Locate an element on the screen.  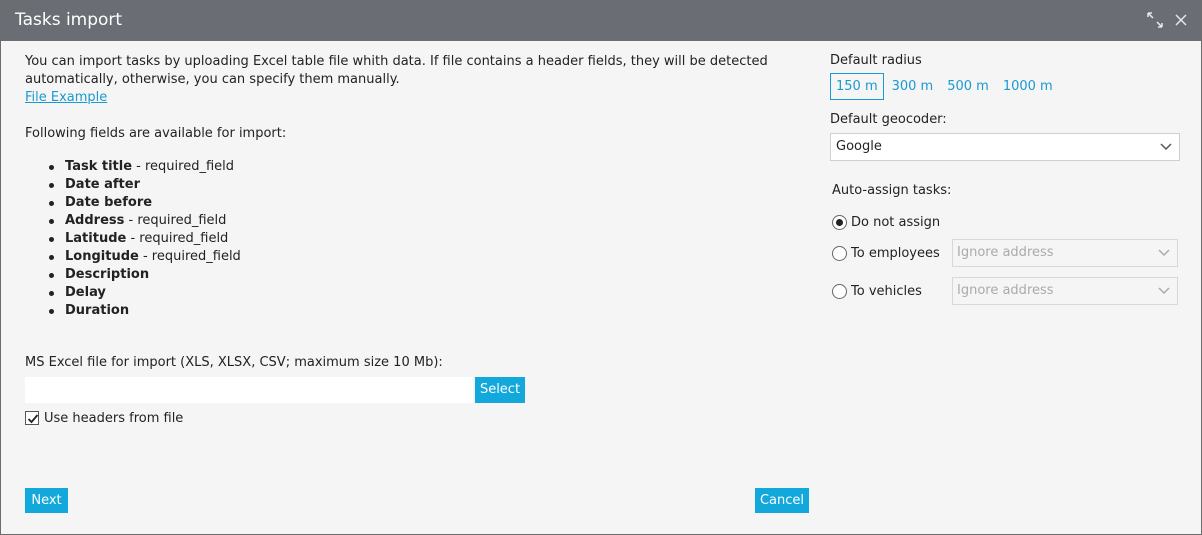
radio-do-not-assign is located at coordinates (839, 222).